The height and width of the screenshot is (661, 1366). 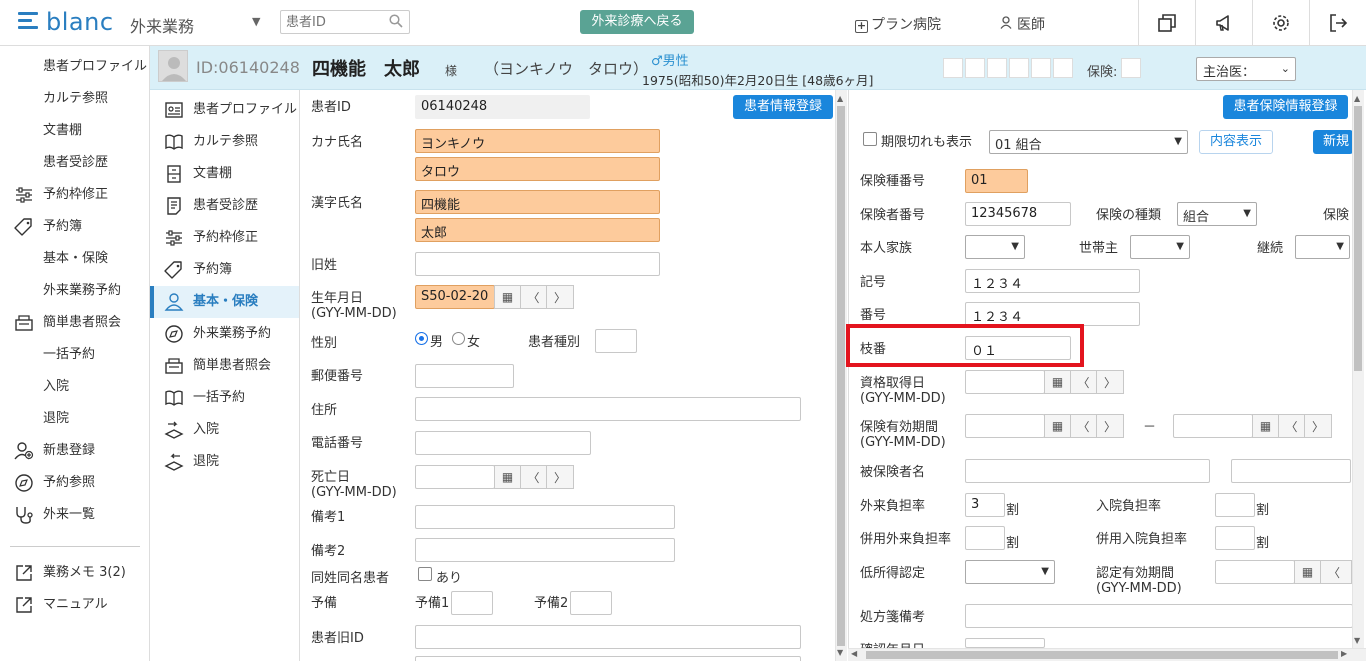 What do you see at coordinates (1235, 505) in the screenshot?
I see `nyuin-field` at bounding box center [1235, 505].